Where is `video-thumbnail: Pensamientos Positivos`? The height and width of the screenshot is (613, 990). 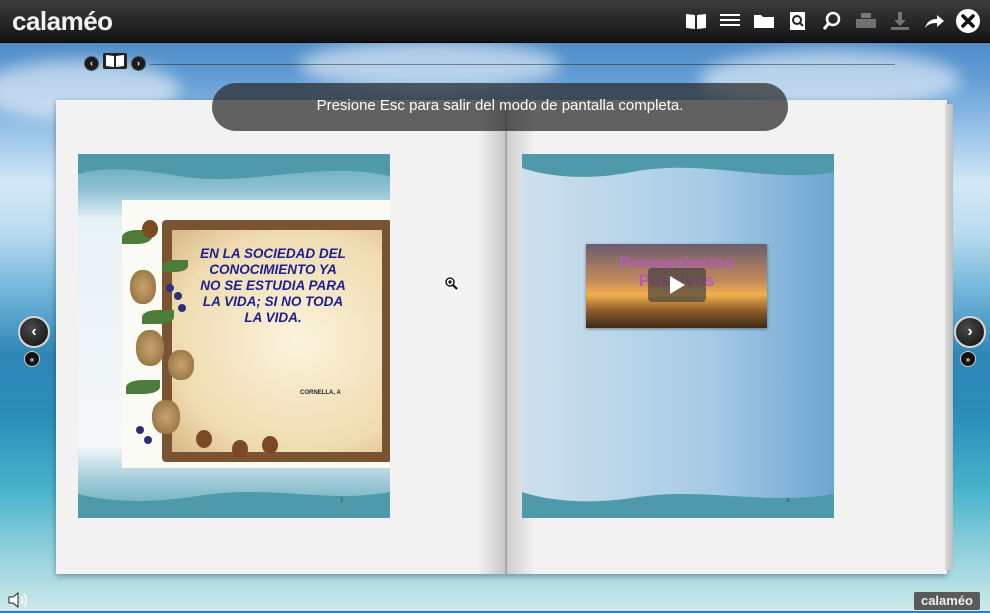
video-thumbnail: Pensamientos Positivos is located at coordinates (676, 286).